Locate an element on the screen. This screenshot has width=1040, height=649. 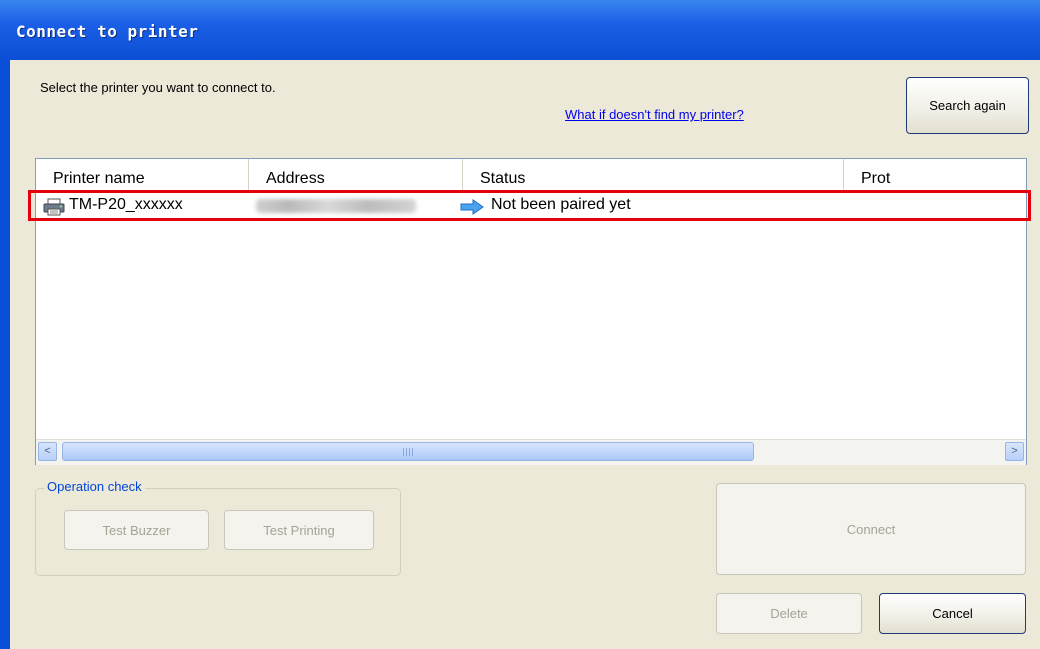
printer-icon is located at coordinates (54, 207).